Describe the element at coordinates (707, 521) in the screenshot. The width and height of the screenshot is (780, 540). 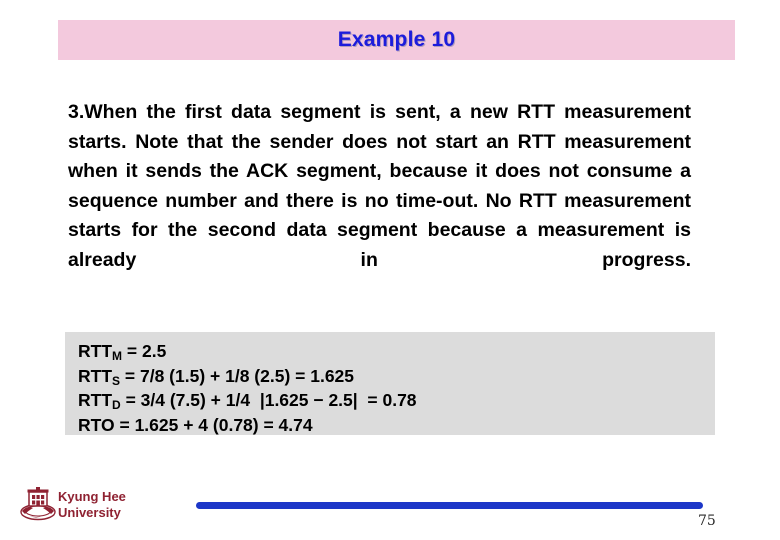
I see `page-number: 75` at that location.